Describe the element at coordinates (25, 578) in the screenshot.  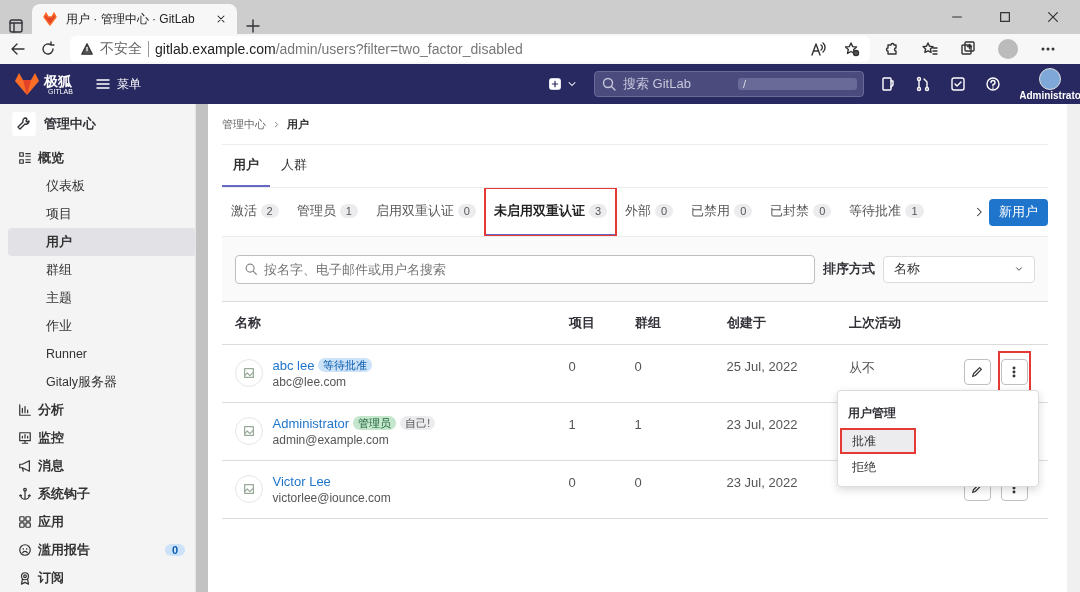
I see `badge-icon` at that location.